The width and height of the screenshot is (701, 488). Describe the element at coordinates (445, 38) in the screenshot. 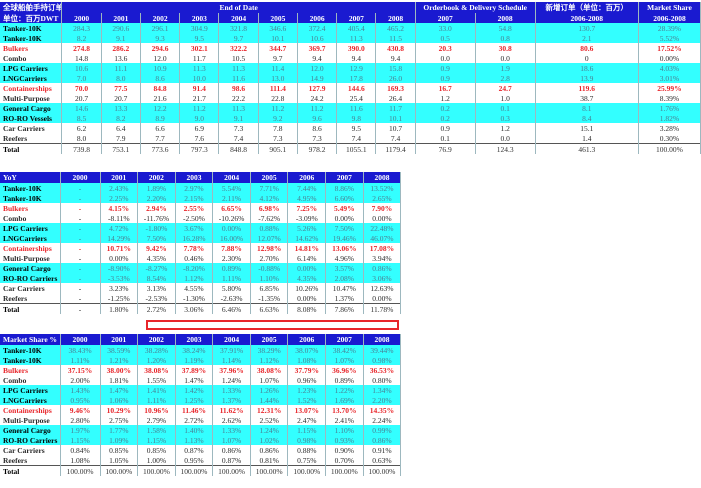

I see `table-cell: 0.5` at that location.